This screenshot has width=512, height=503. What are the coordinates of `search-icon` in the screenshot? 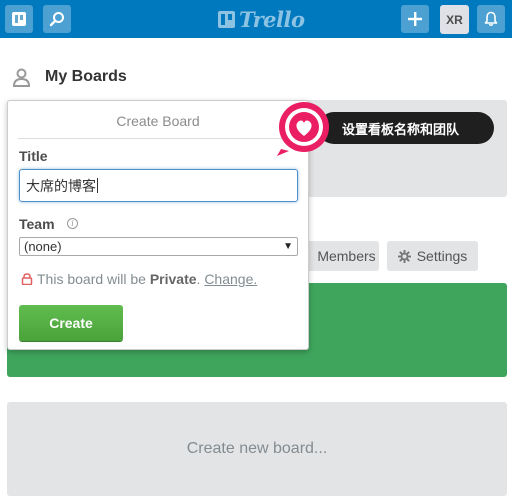 It's located at (56, 19).